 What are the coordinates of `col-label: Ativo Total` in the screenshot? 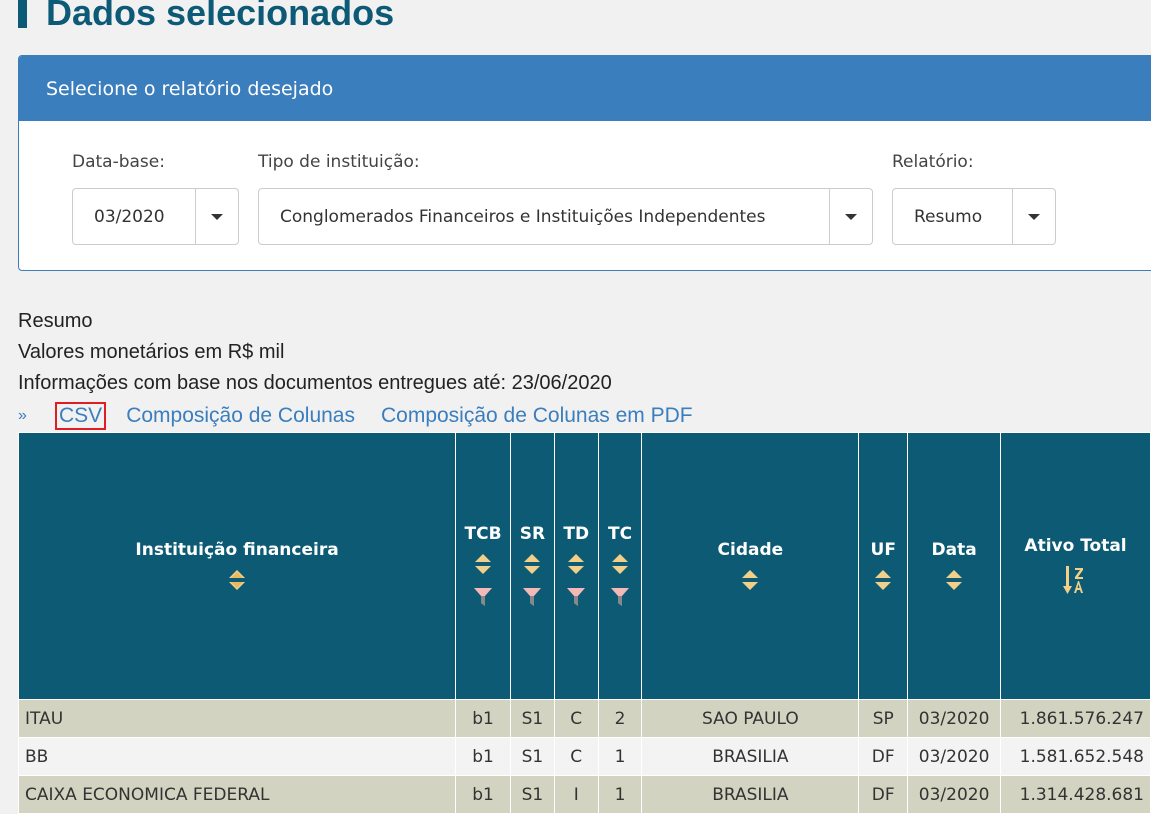 It's located at (1075, 546).